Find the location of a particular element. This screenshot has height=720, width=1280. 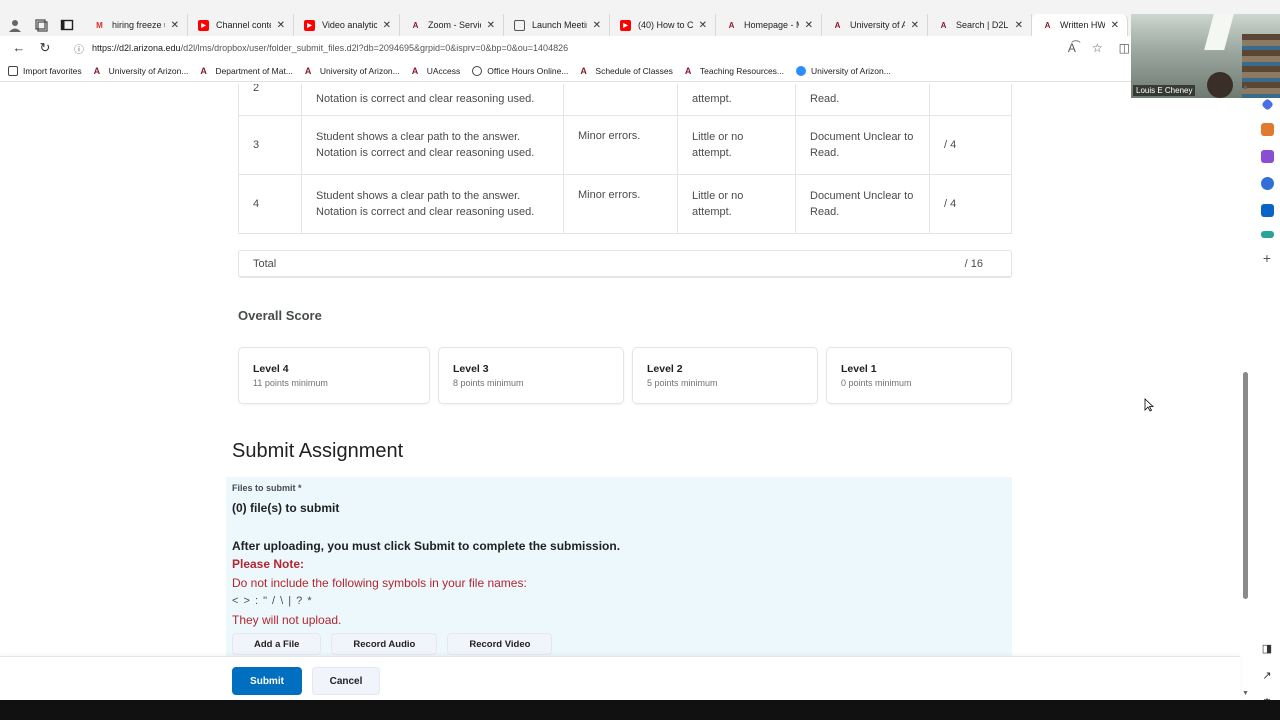

tab-title: Written HW 2 - M is located at coordinates (1082, 25).